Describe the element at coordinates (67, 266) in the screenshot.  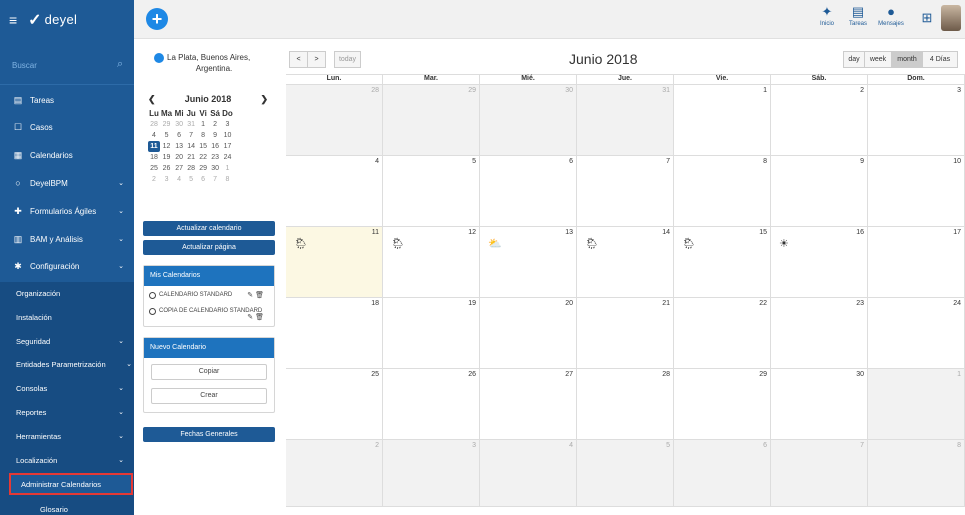
I see `sidebar-item-configuracion: ✱ Configuración ⌄` at that location.